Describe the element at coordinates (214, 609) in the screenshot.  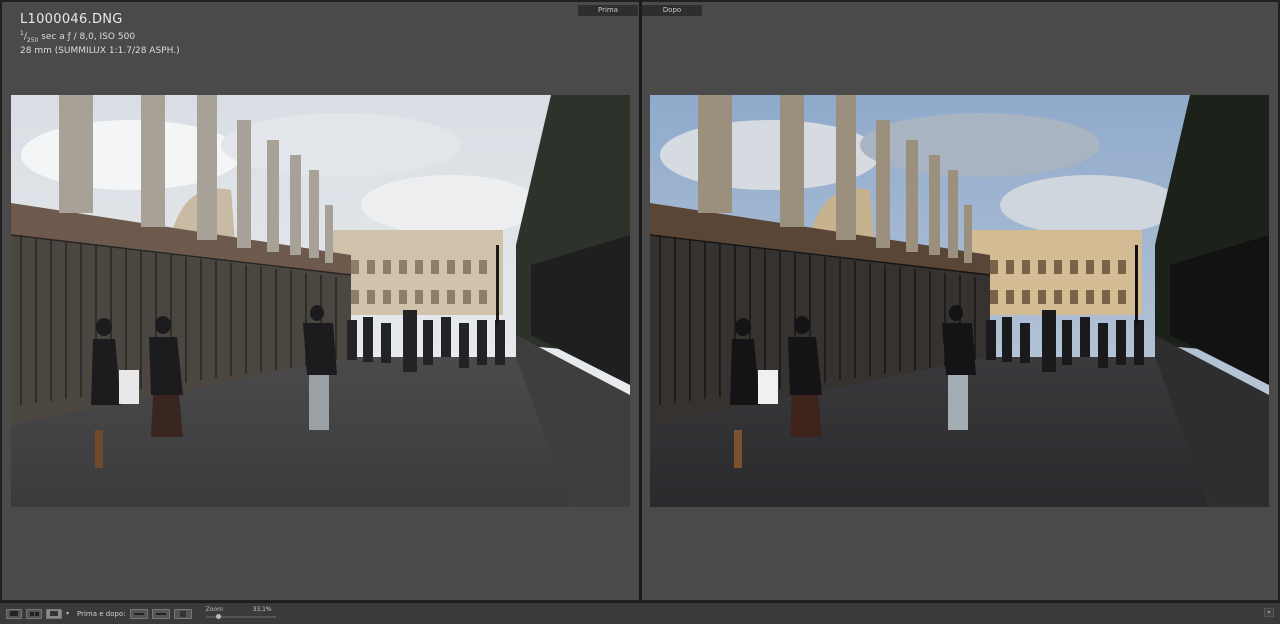
I see `zoom-label: Zoom` at that location.